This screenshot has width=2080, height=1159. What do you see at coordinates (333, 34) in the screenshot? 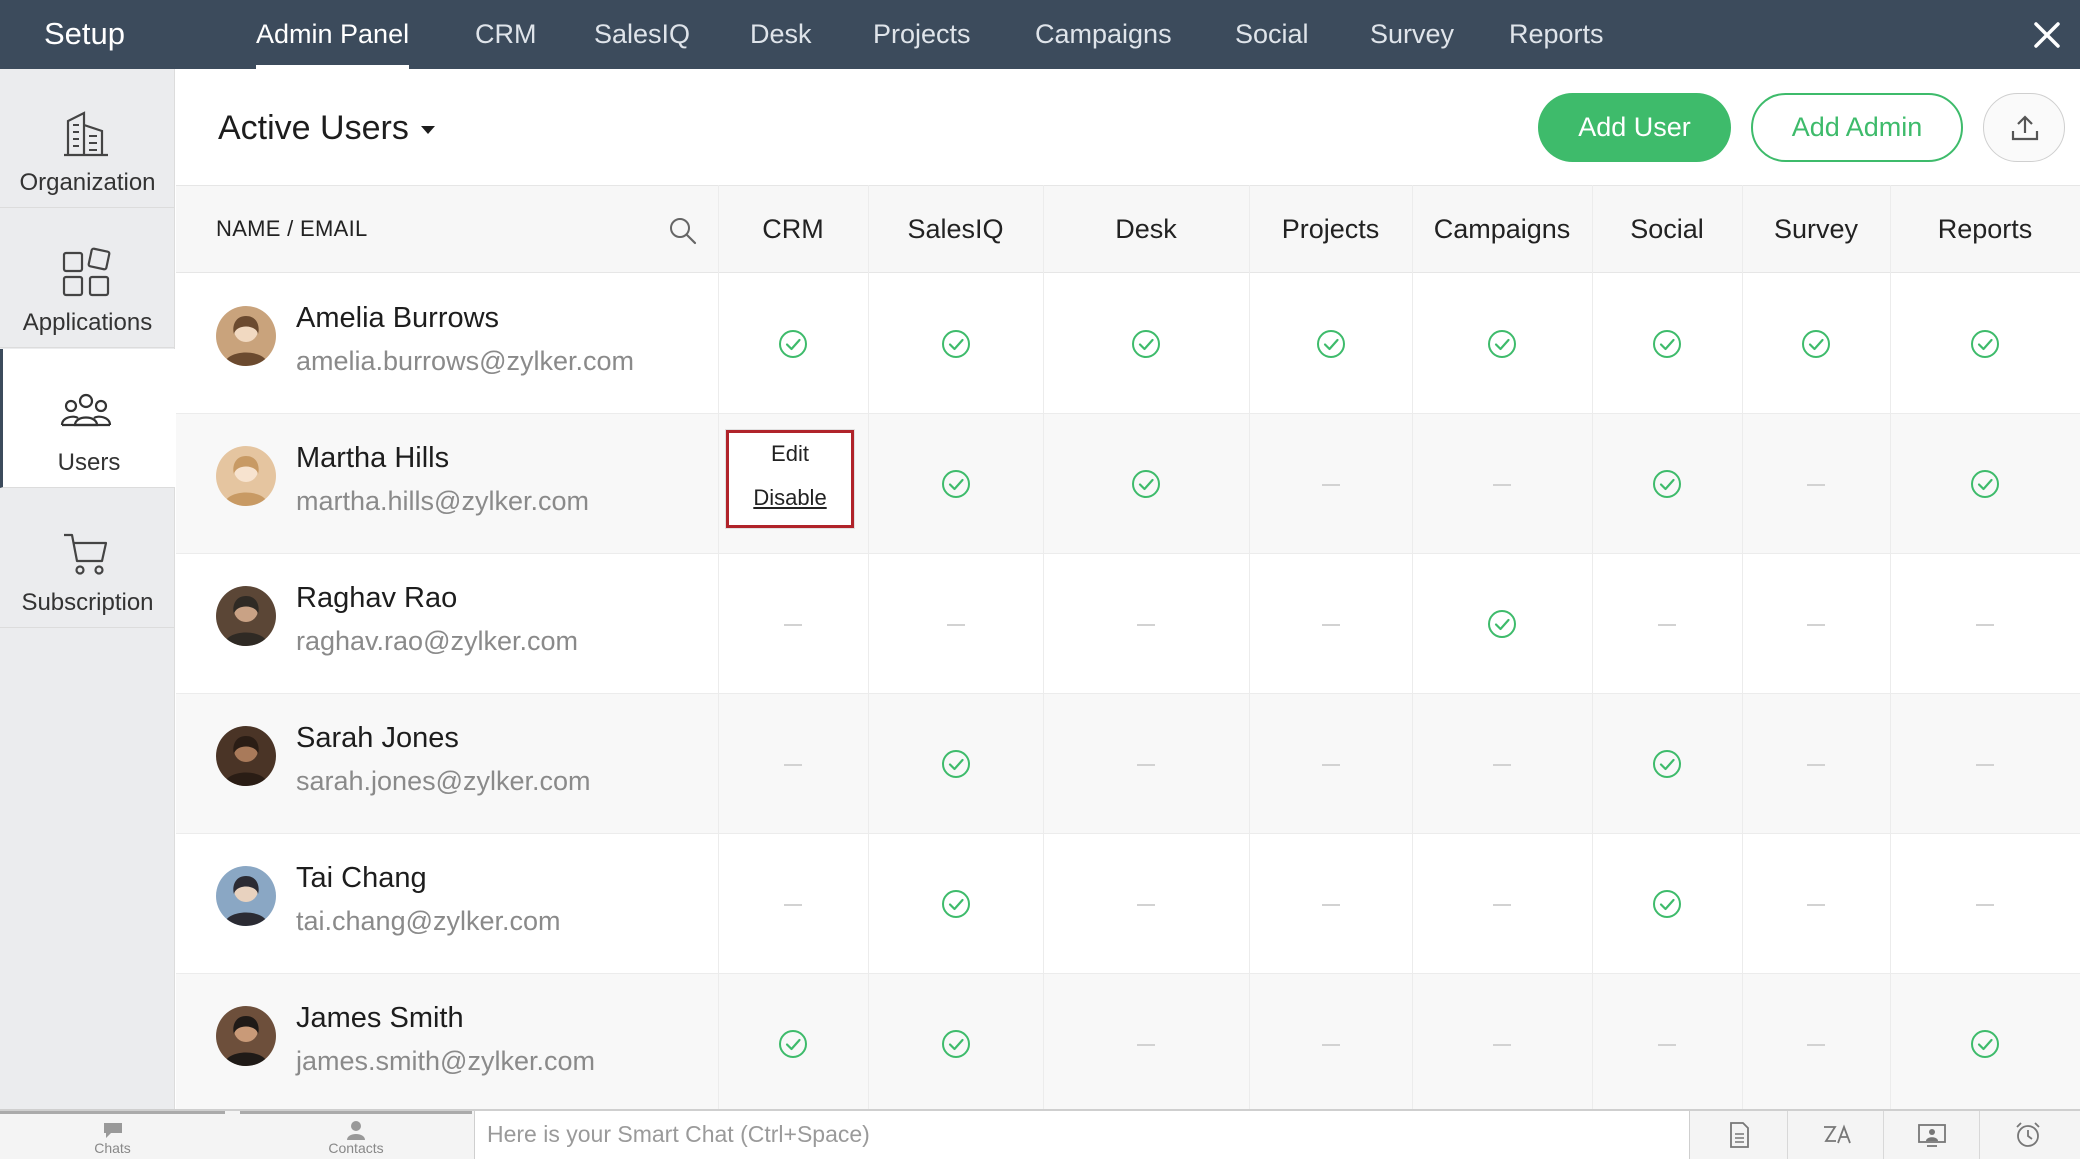
I see `nav-admin-panel: Admin Panel` at bounding box center [333, 34].